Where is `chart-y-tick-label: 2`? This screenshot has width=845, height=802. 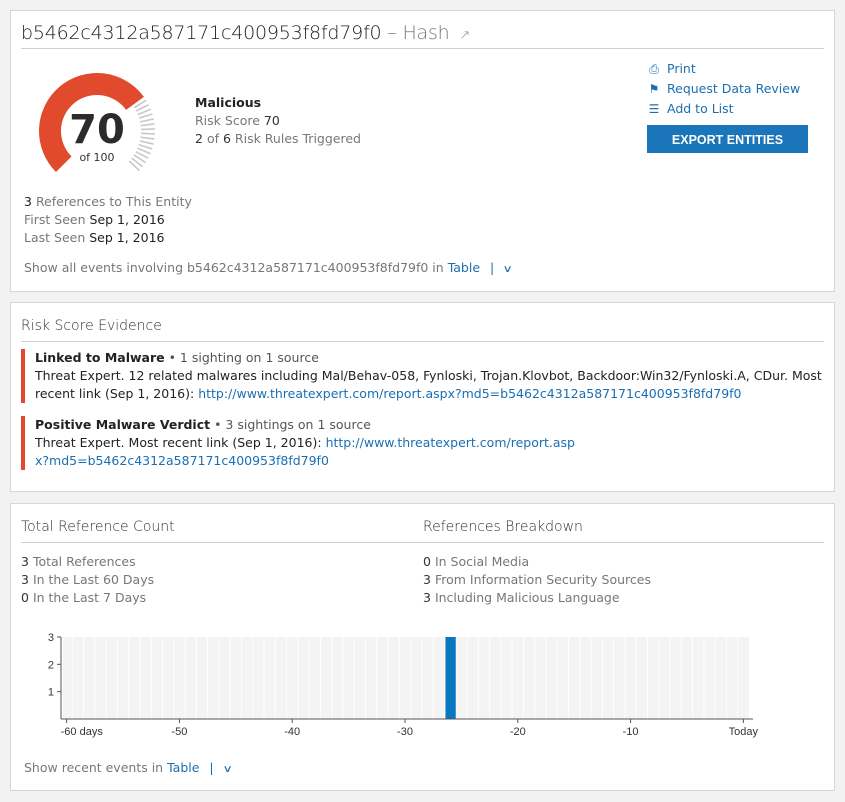 chart-y-tick-label: 2 is located at coordinates (51, 665).